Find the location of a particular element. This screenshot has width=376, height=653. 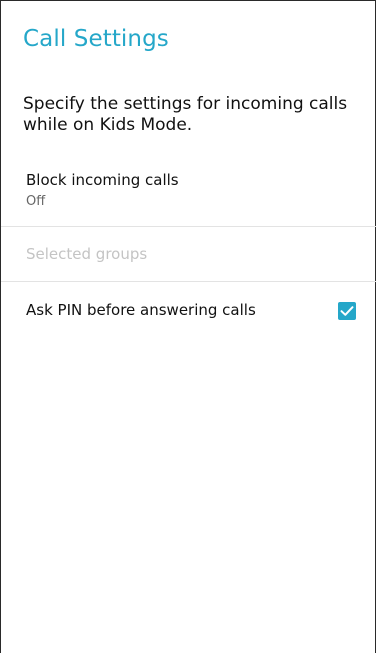

block-incoming-calls-label: Block incoming calls is located at coordinates (102, 180).